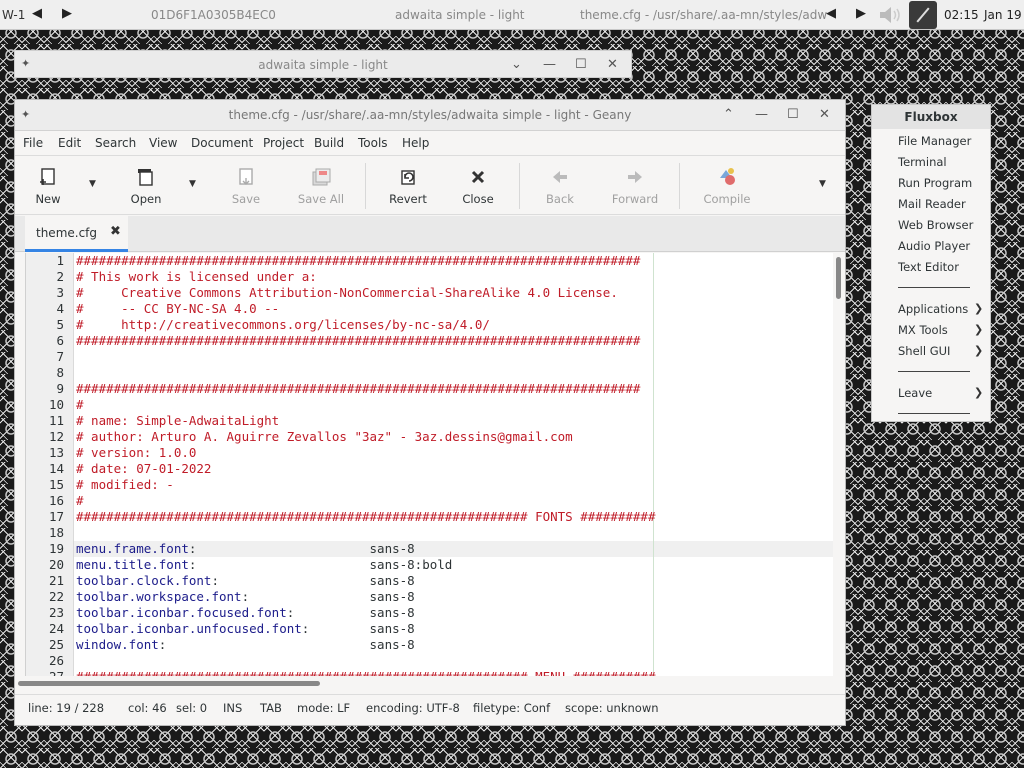 This screenshot has height=768, width=1024. I want to click on horizontal-scrollbar, so click(424, 682).